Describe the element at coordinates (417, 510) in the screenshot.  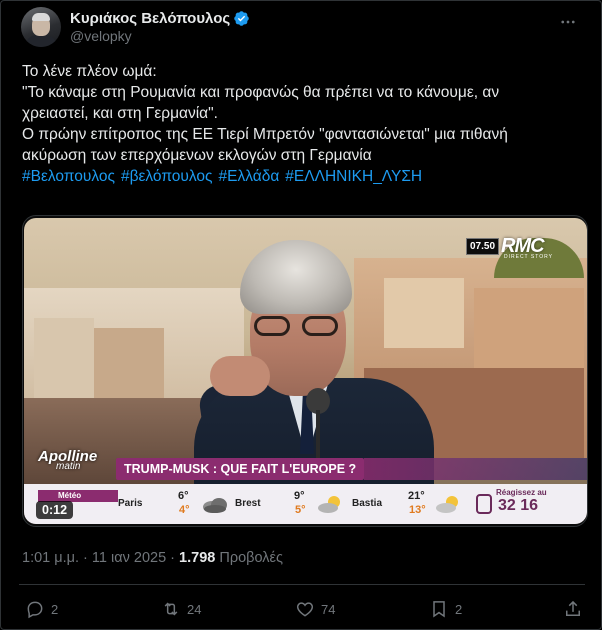
I see `weather-low: 13°` at that location.